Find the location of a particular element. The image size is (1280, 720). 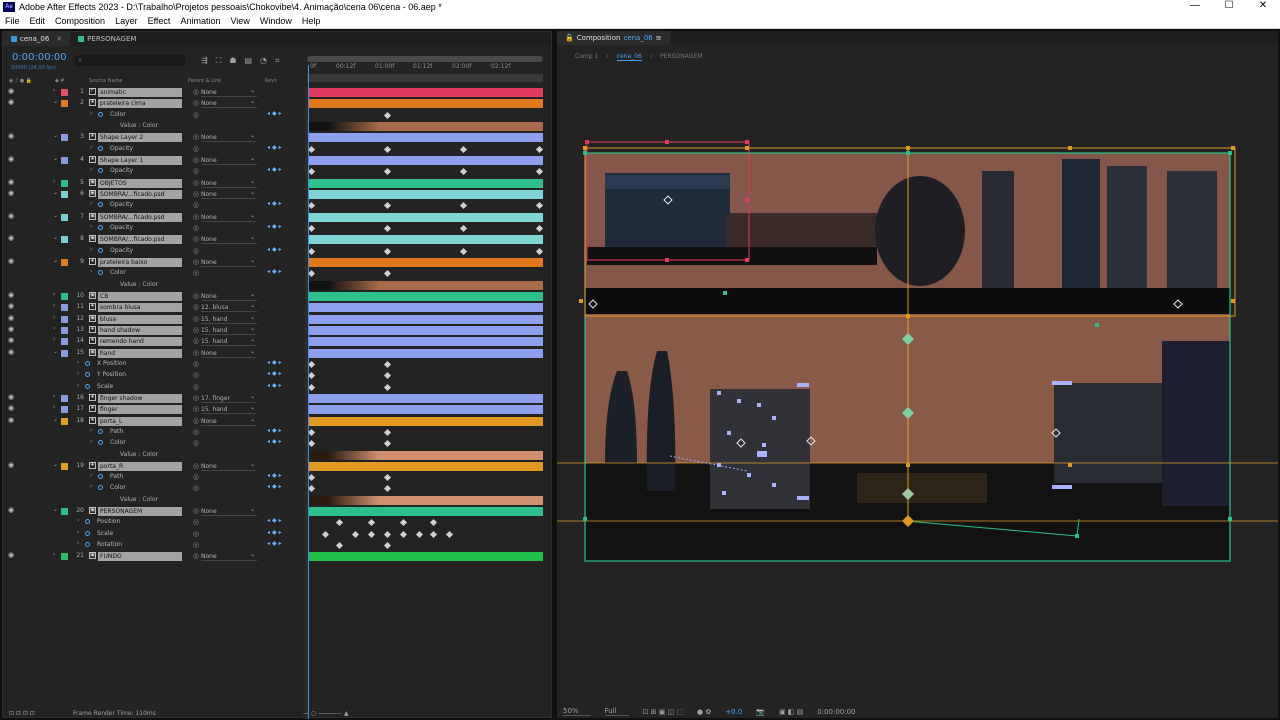

menu-animation: Animation is located at coordinates (200, 21).